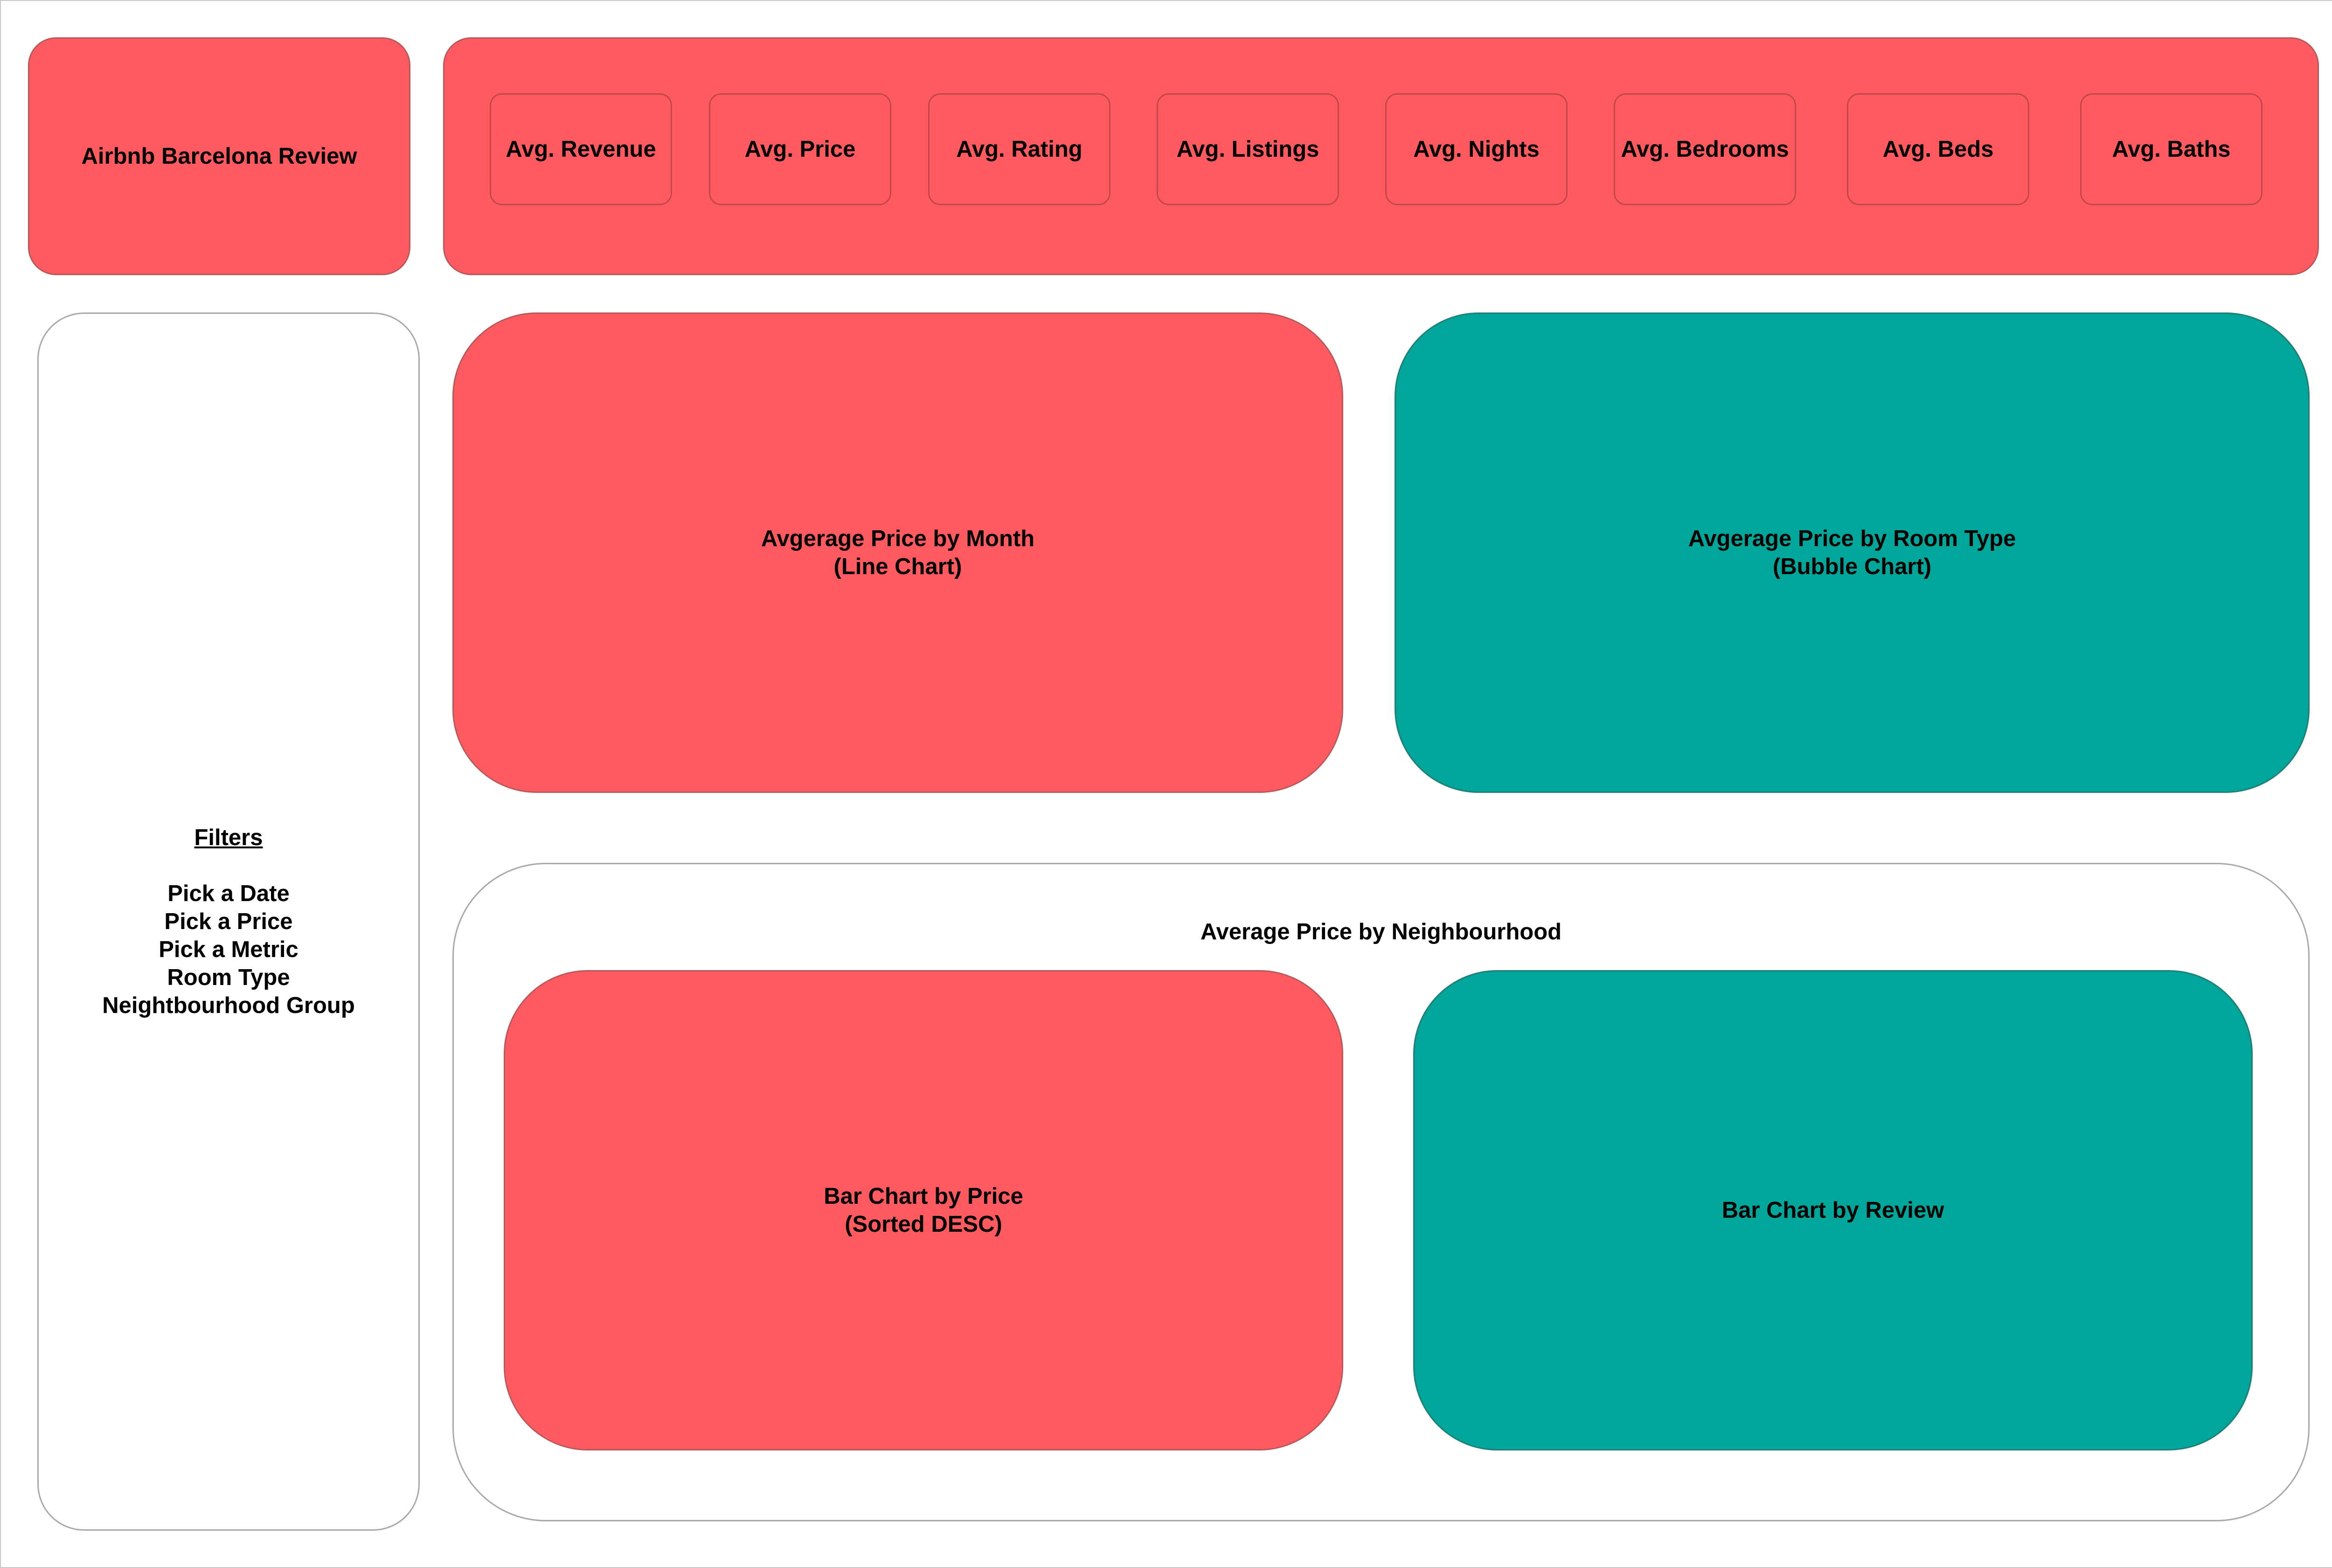 The width and height of the screenshot is (2332, 1568). What do you see at coordinates (1852, 566) in the screenshot?
I see `chart-subtitle: (Bubble Chart)` at bounding box center [1852, 566].